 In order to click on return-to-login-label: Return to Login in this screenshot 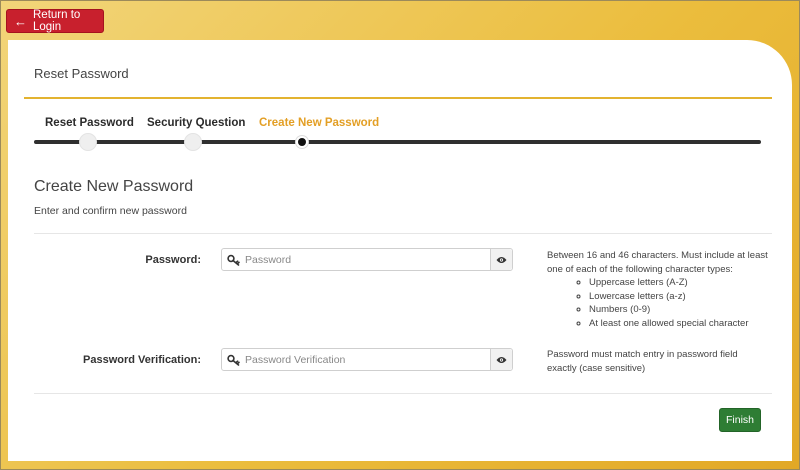, I will do `click(57, 21)`.